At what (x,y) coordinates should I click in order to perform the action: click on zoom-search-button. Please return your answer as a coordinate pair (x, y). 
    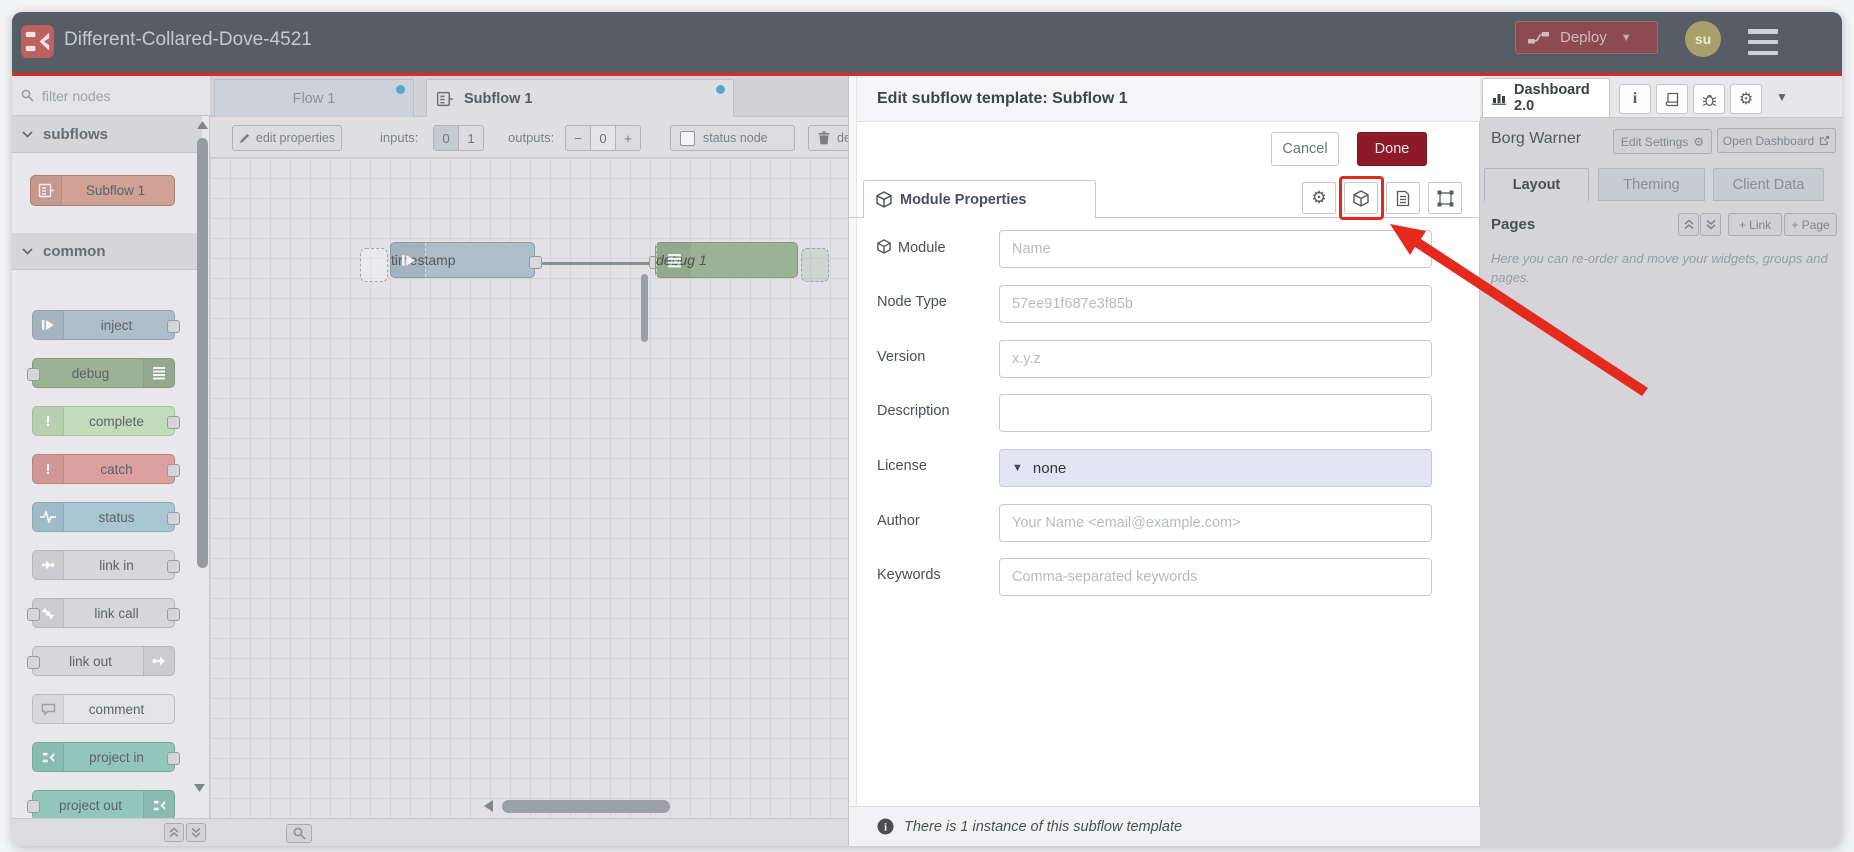
    Looking at the image, I should click on (299, 833).